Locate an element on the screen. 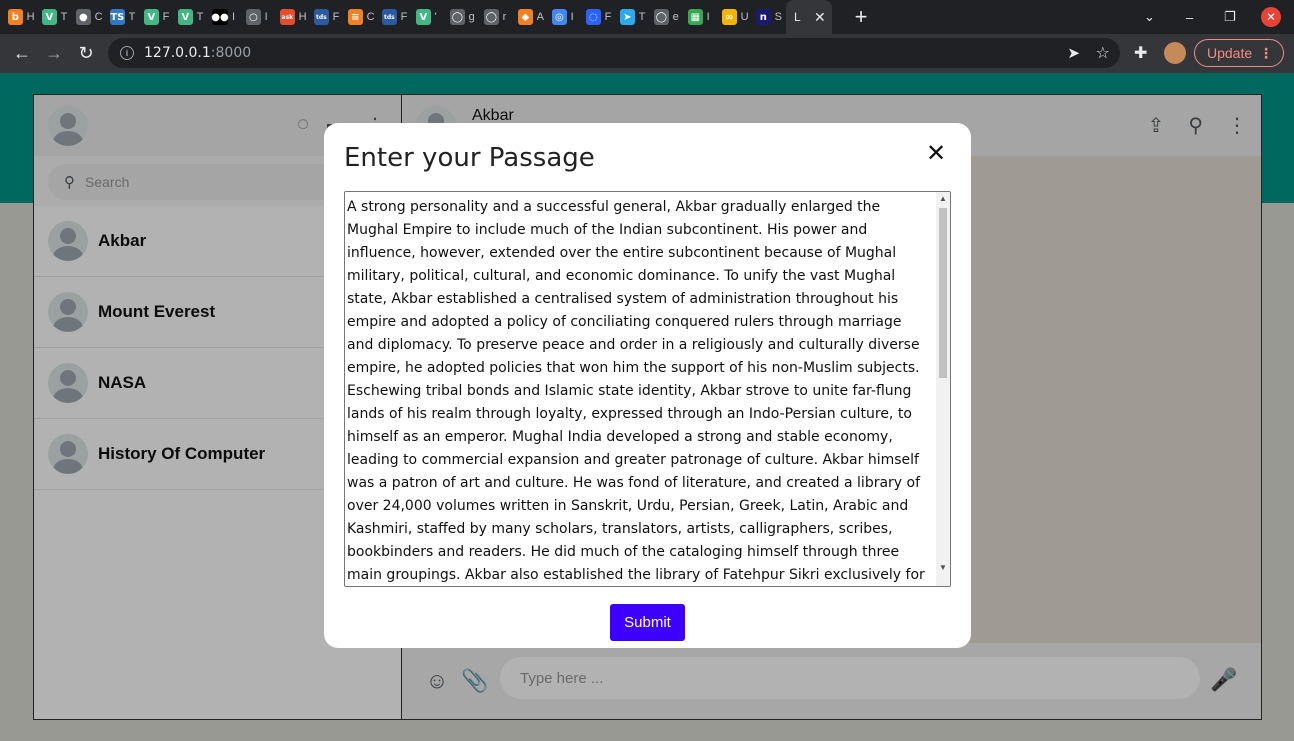  tab-favicon-icon: b is located at coordinates (15, 17).